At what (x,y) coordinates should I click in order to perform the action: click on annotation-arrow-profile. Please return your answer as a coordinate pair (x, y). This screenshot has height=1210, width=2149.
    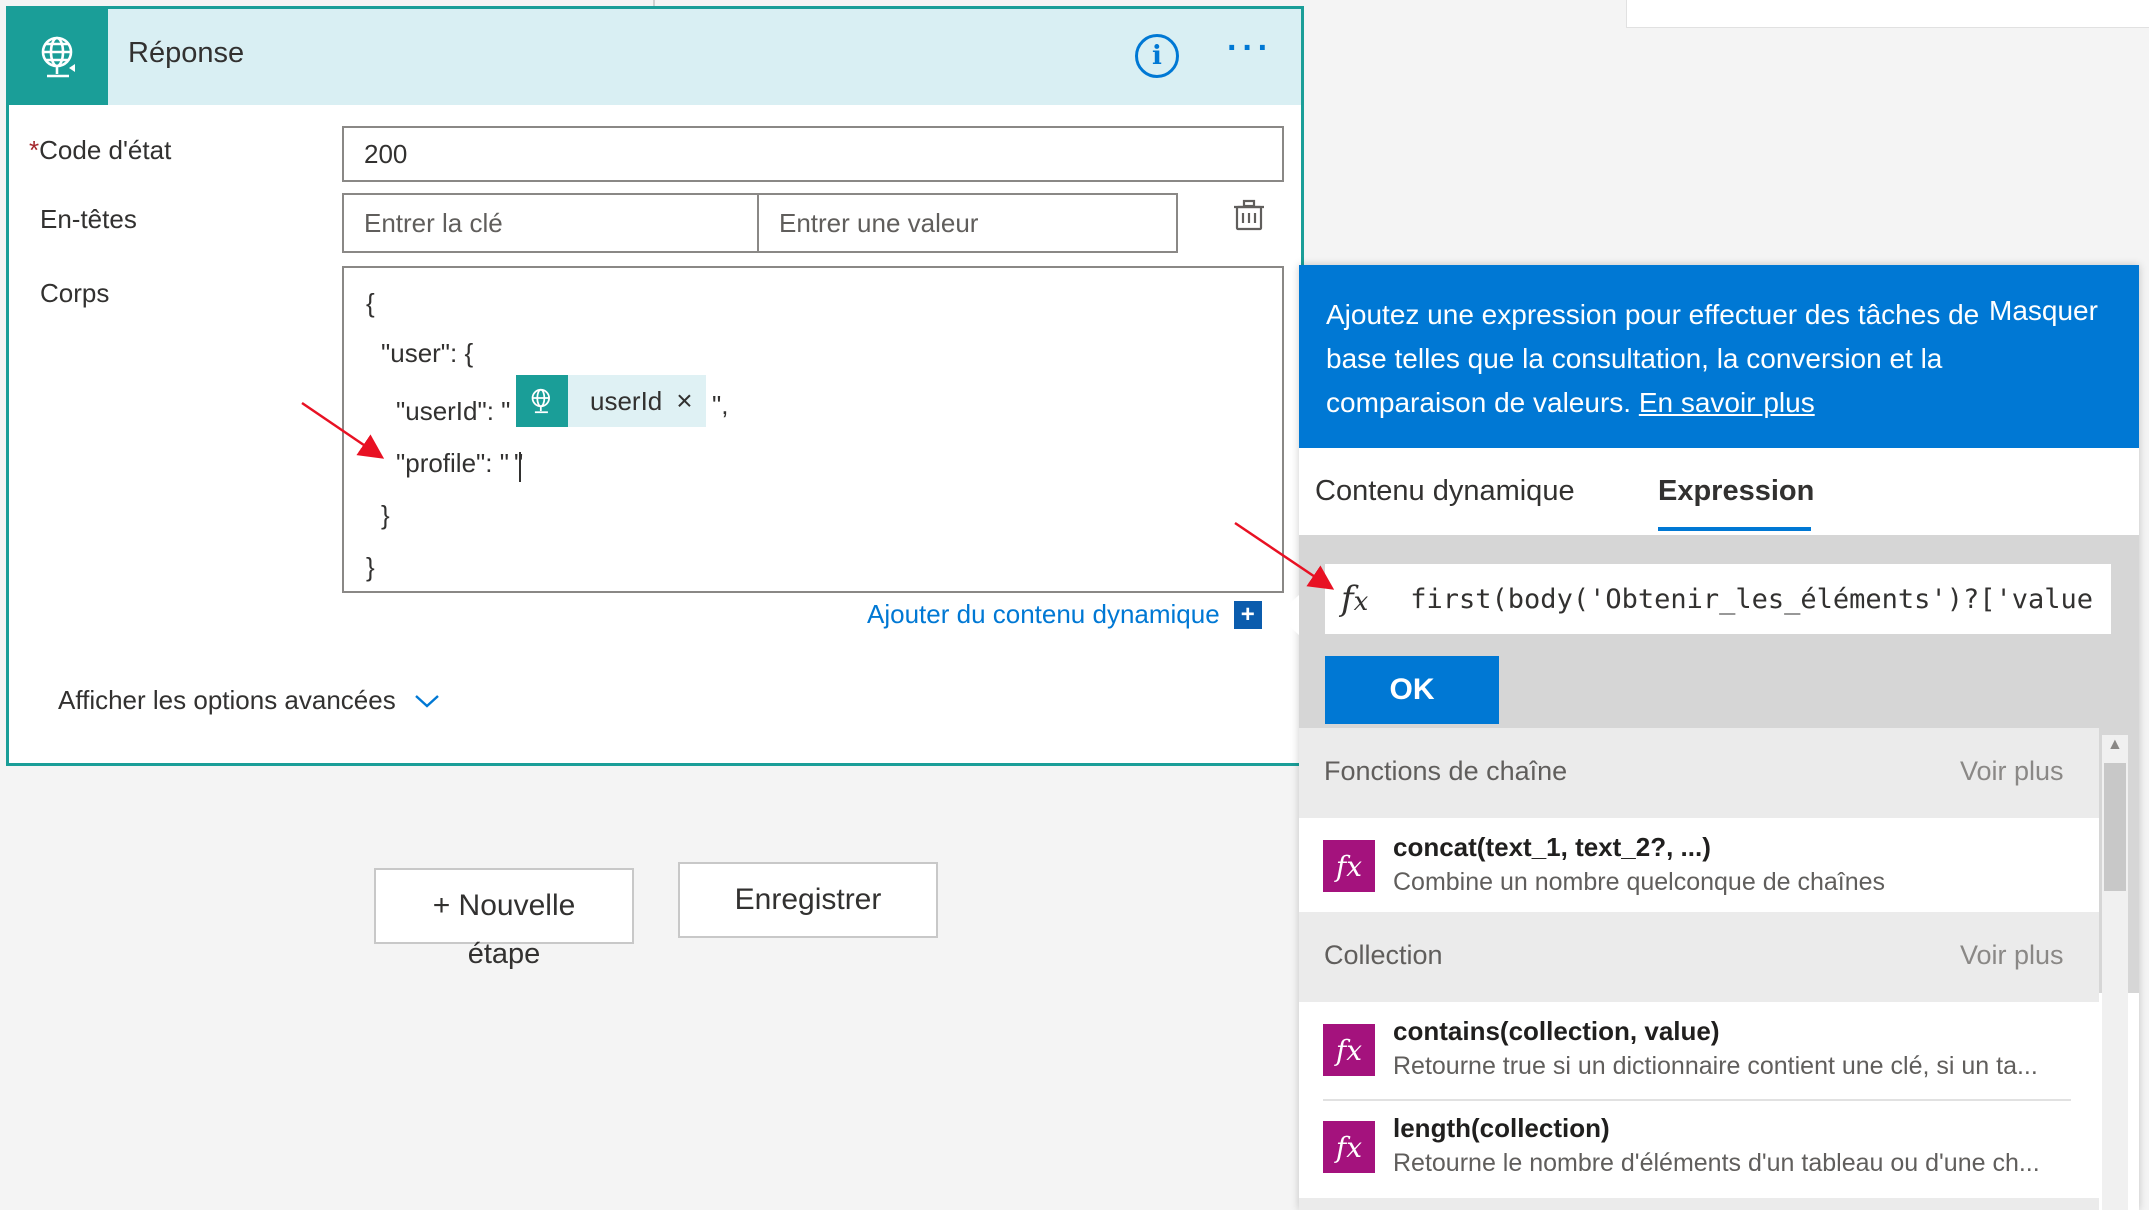
    Looking at the image, I should click on (343, 430).